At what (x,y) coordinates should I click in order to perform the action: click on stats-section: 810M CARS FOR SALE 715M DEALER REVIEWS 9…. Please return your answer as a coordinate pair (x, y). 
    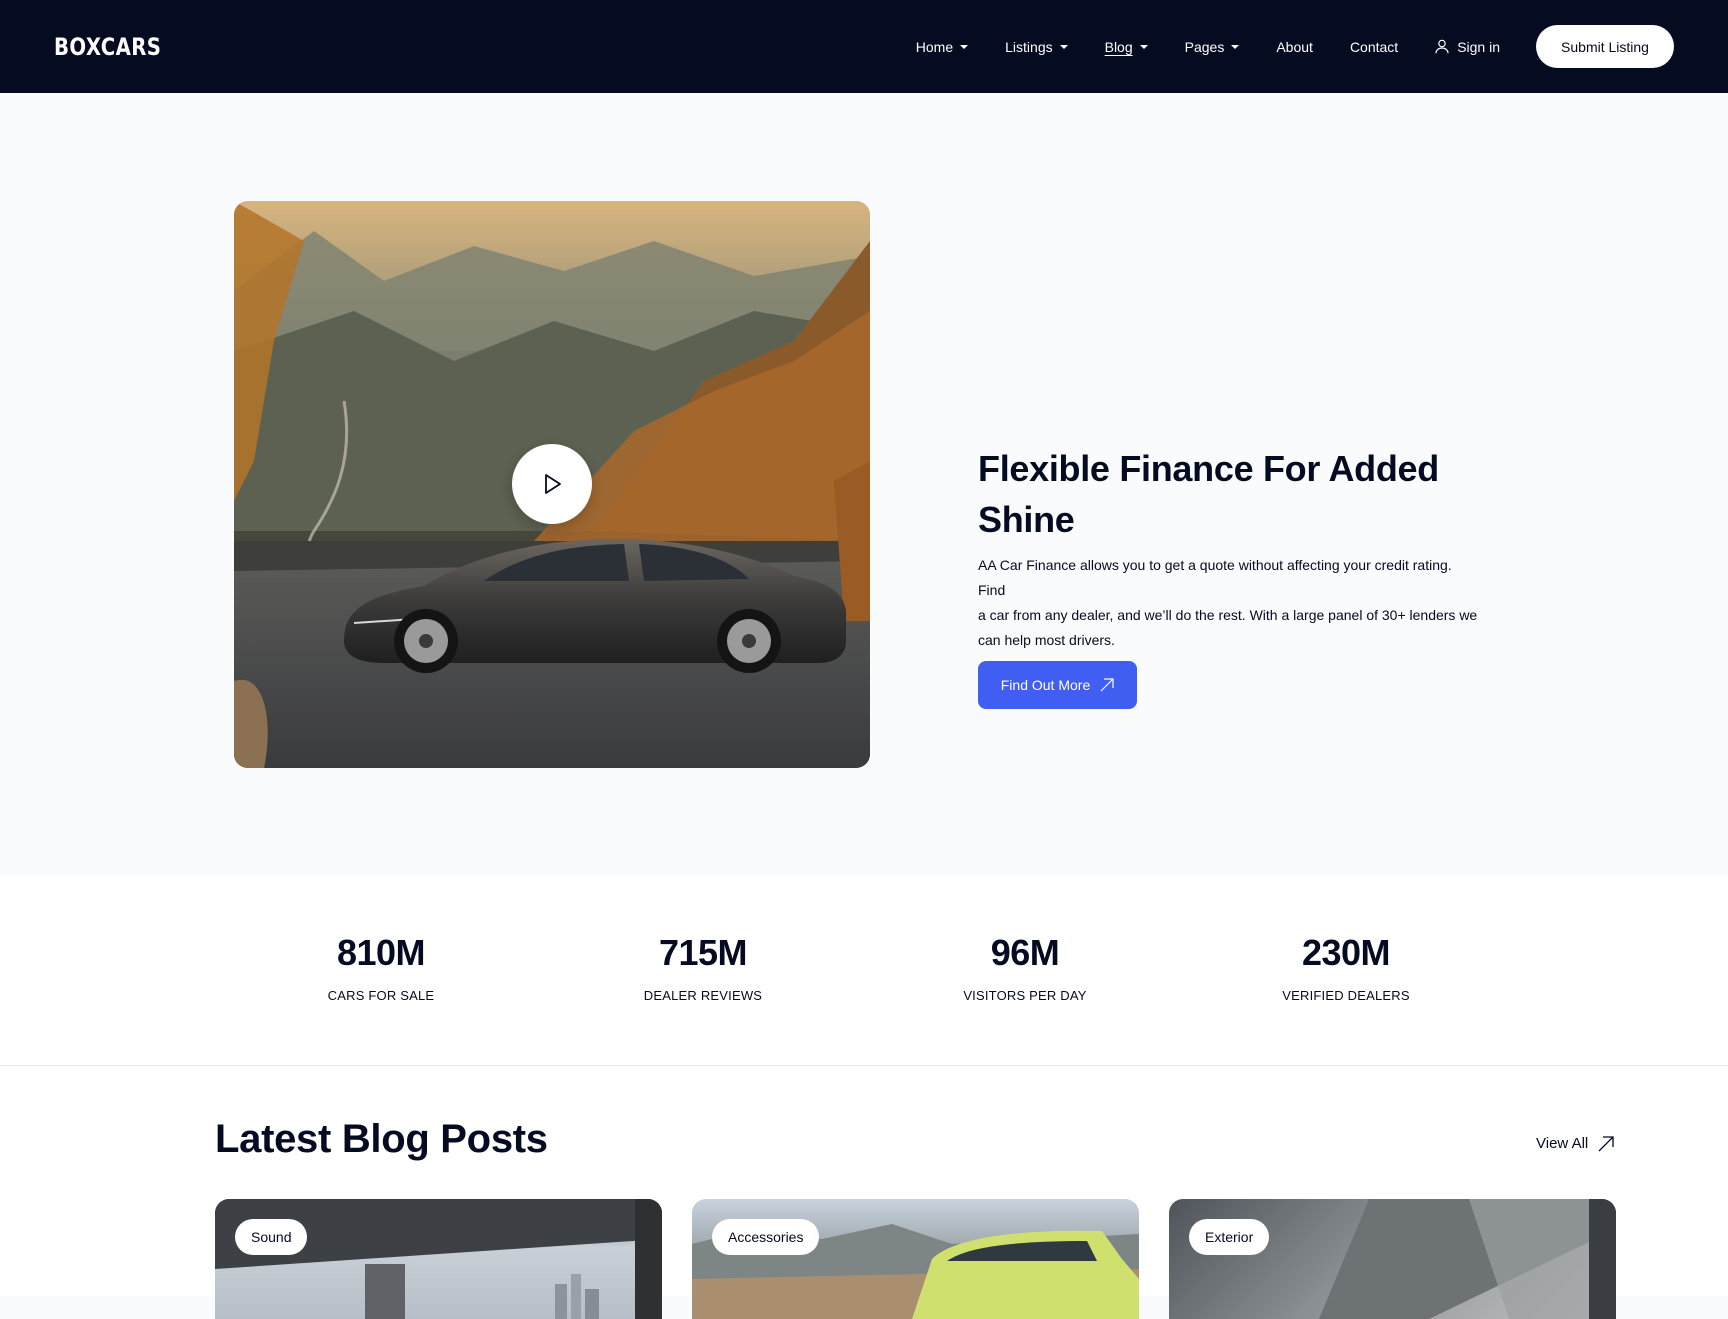
    Looking at the image, I should click on (864, 971).